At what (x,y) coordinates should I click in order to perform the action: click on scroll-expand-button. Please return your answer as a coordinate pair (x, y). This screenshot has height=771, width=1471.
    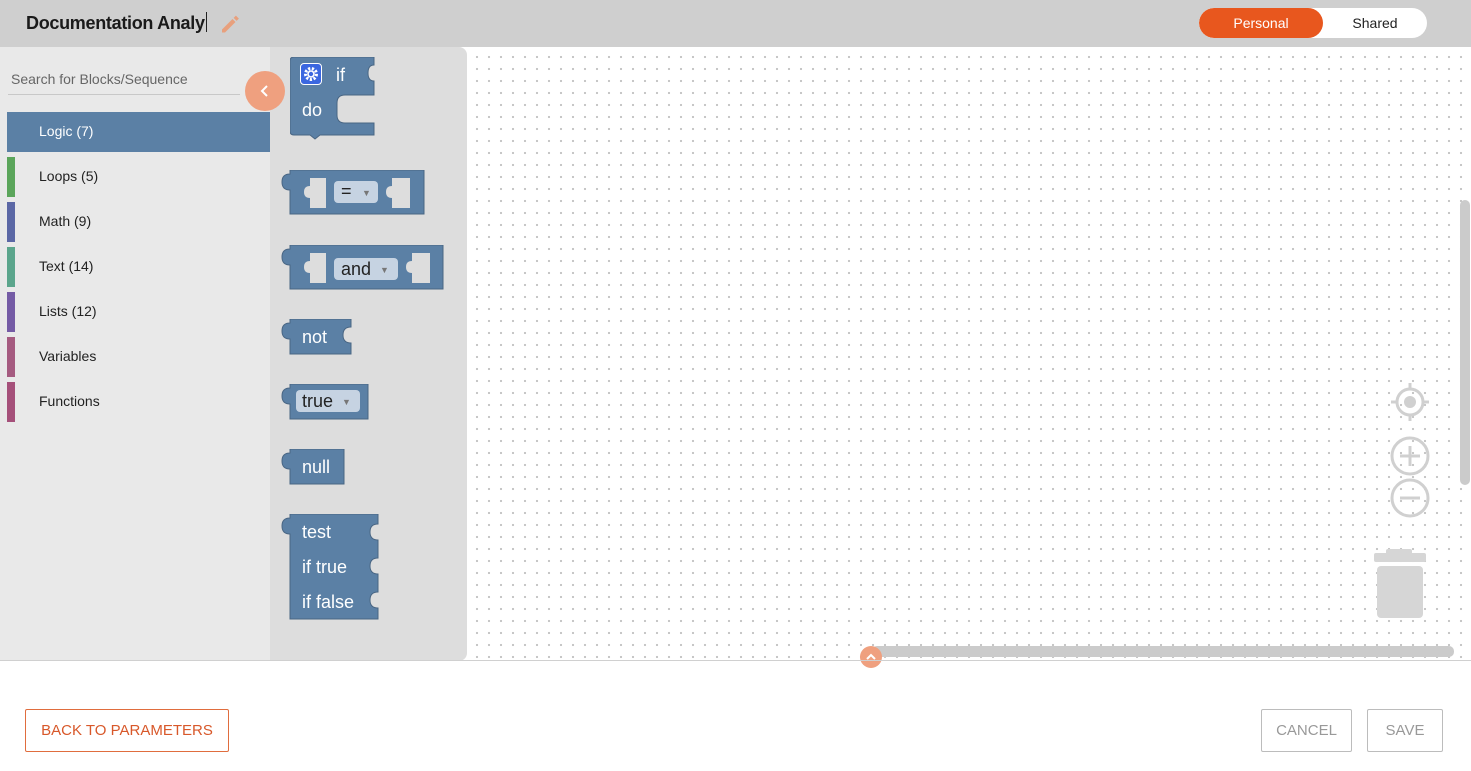
    Looking at the image, I should click on (871, 657).